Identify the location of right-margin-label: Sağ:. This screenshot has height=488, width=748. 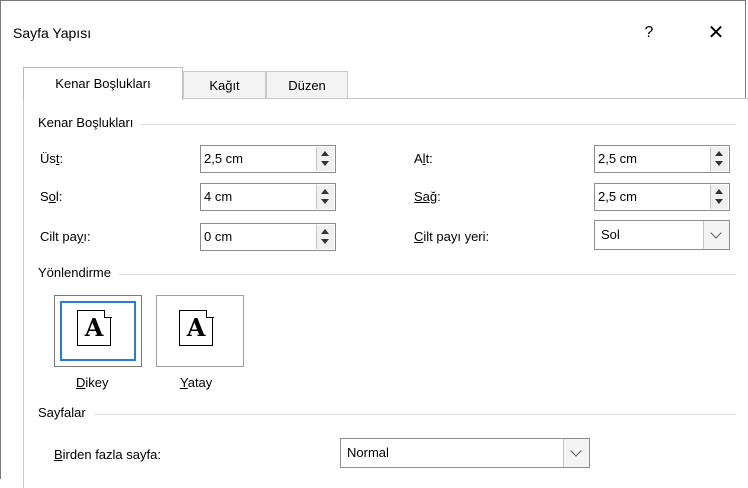
(427, 196).